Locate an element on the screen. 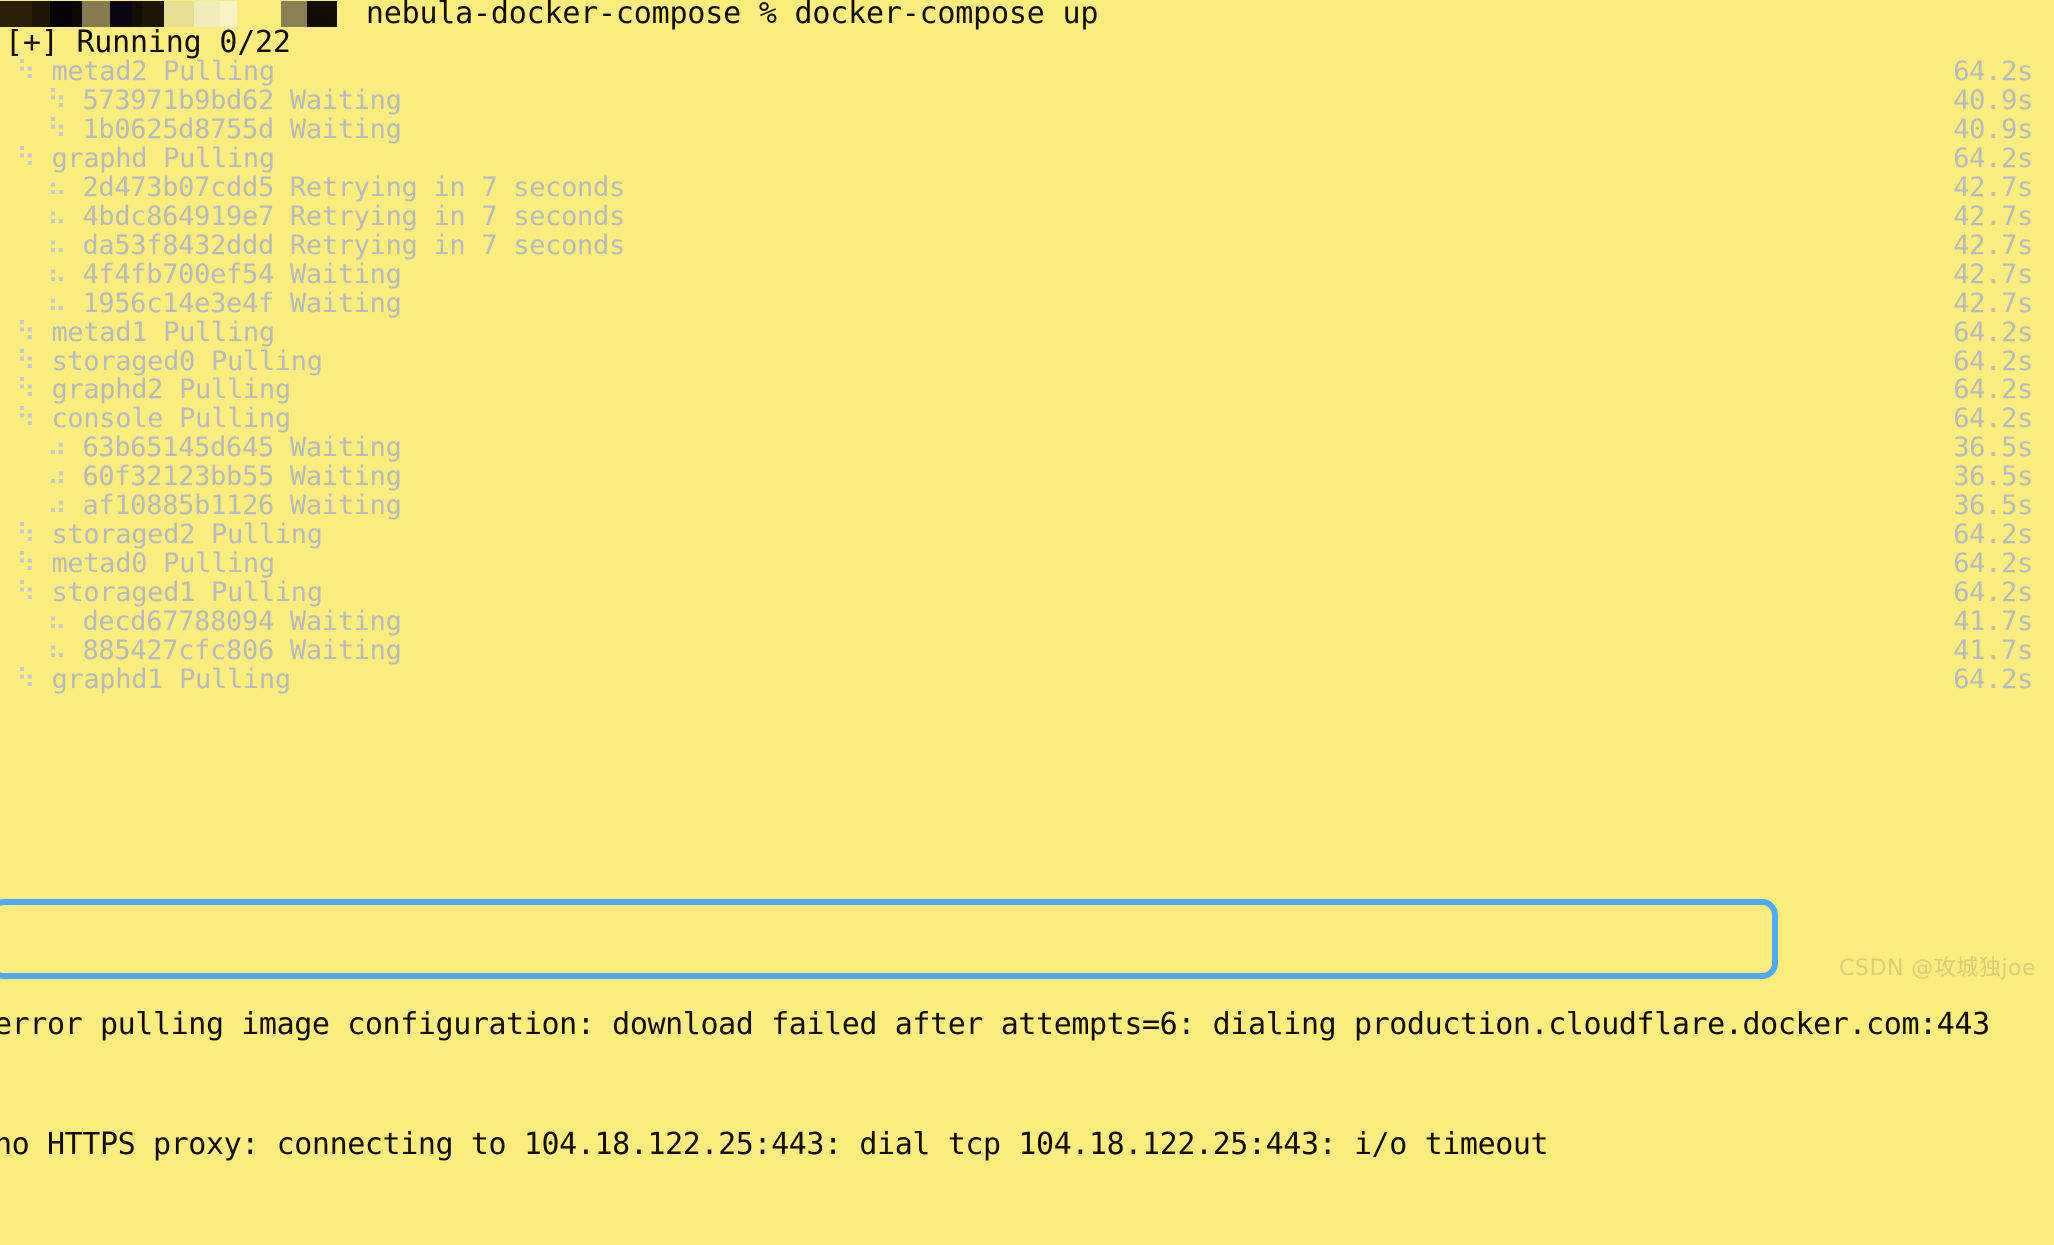 Image resolution: width=2054 pixels, height=1245 pixels. log-row-label: metad2 Pulling is located at coordinates (155, 71).